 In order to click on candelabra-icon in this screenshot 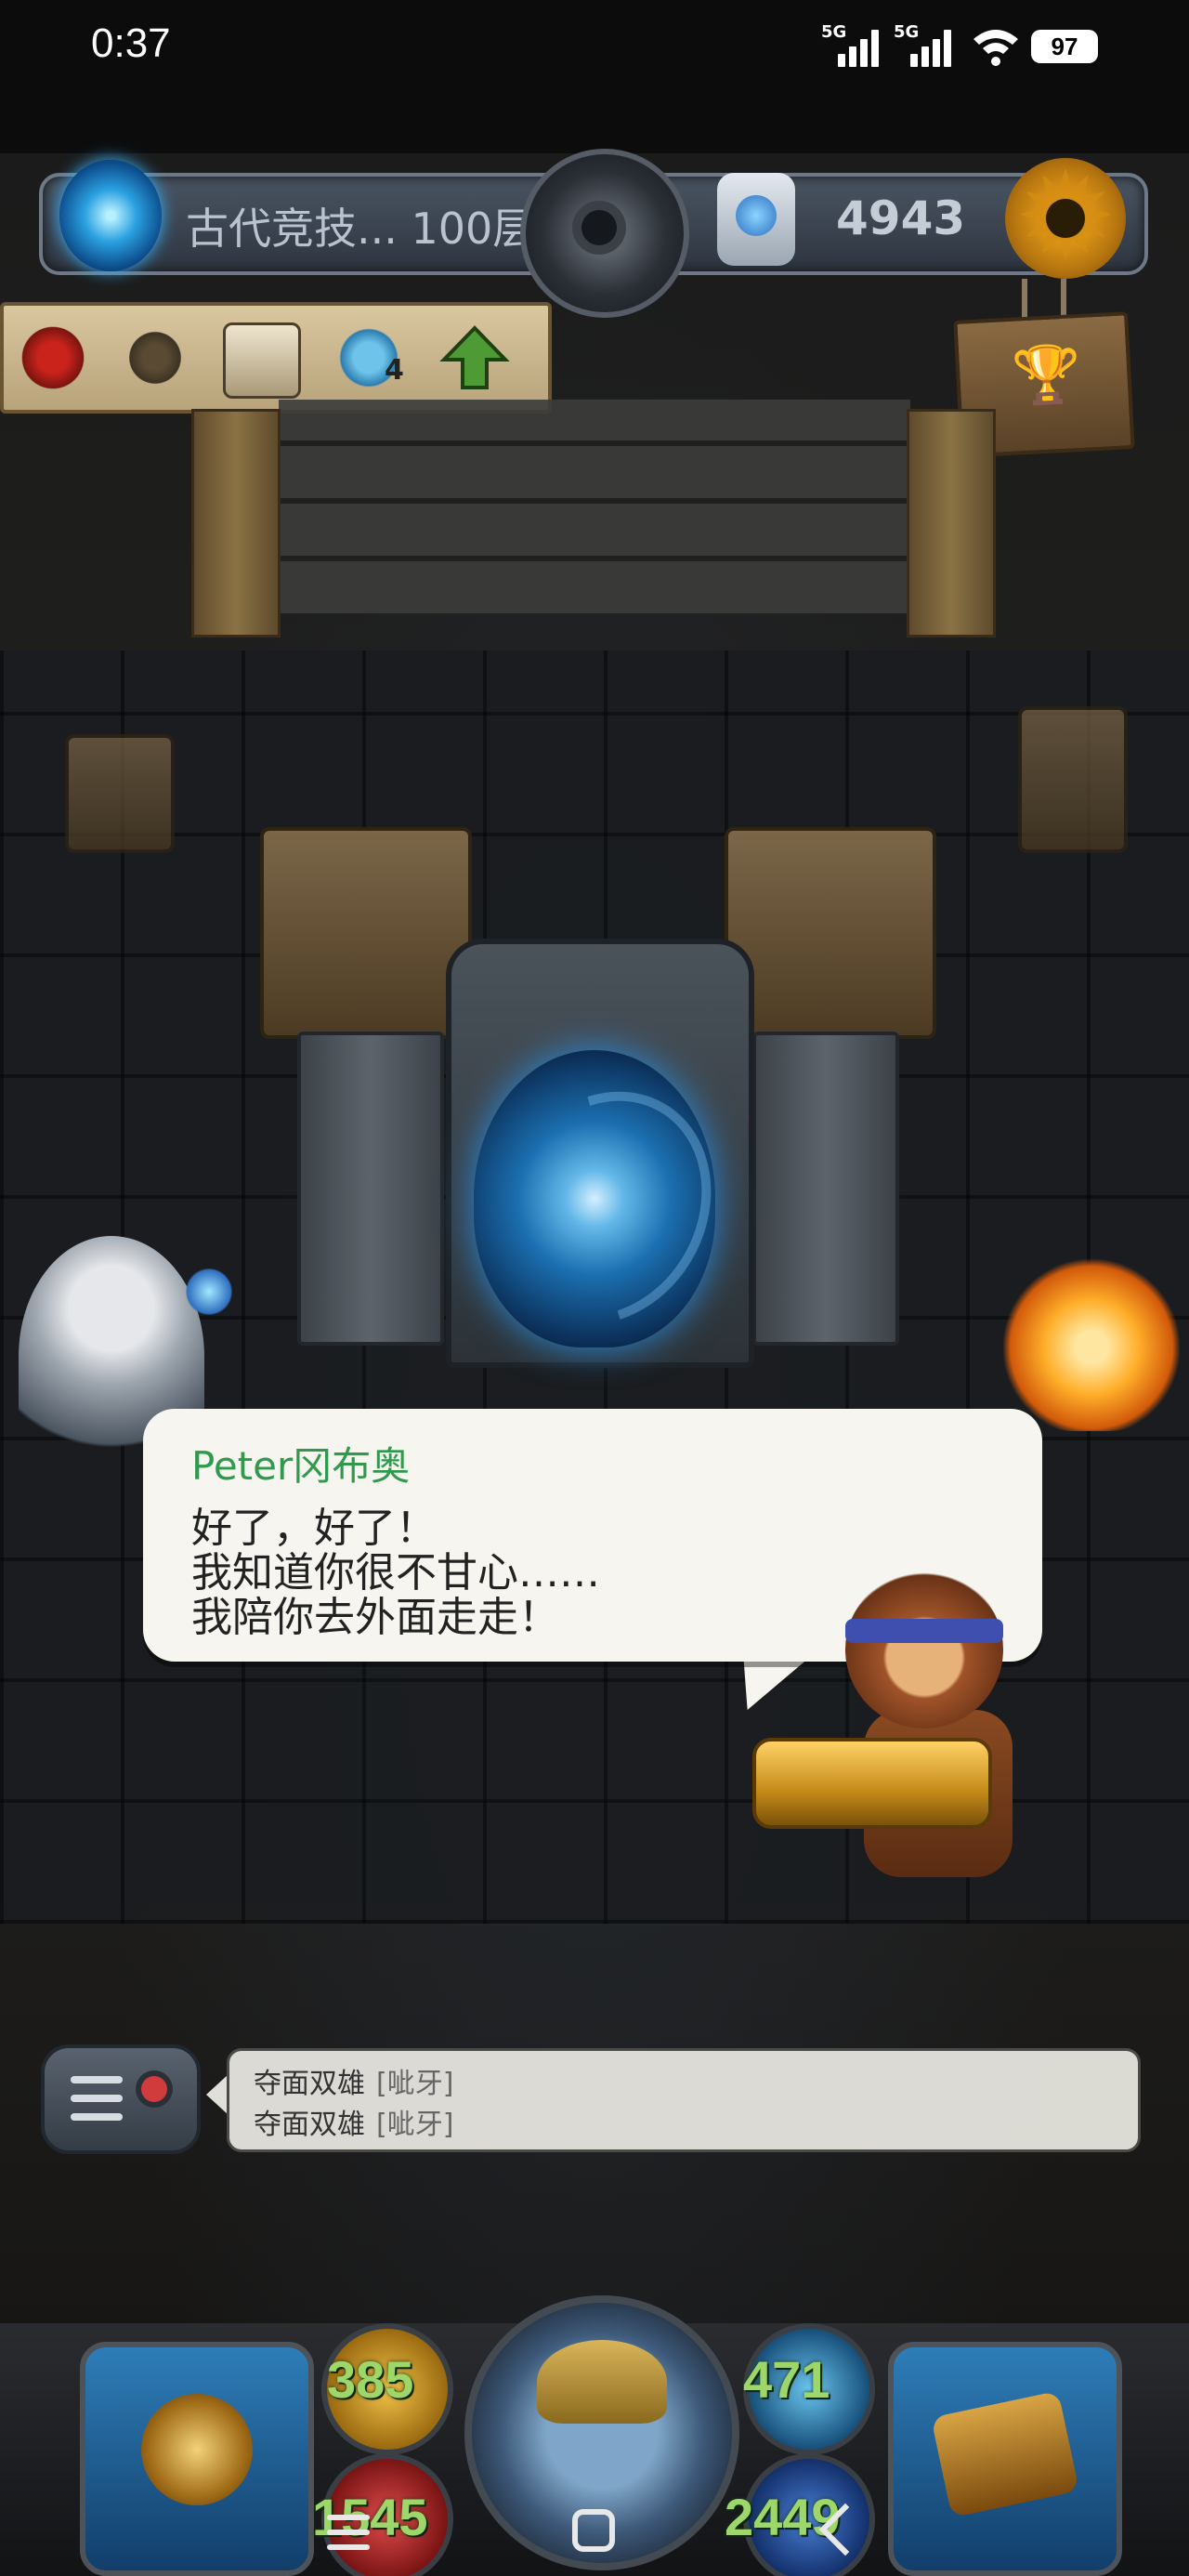, I will do `click(155, 357)`.